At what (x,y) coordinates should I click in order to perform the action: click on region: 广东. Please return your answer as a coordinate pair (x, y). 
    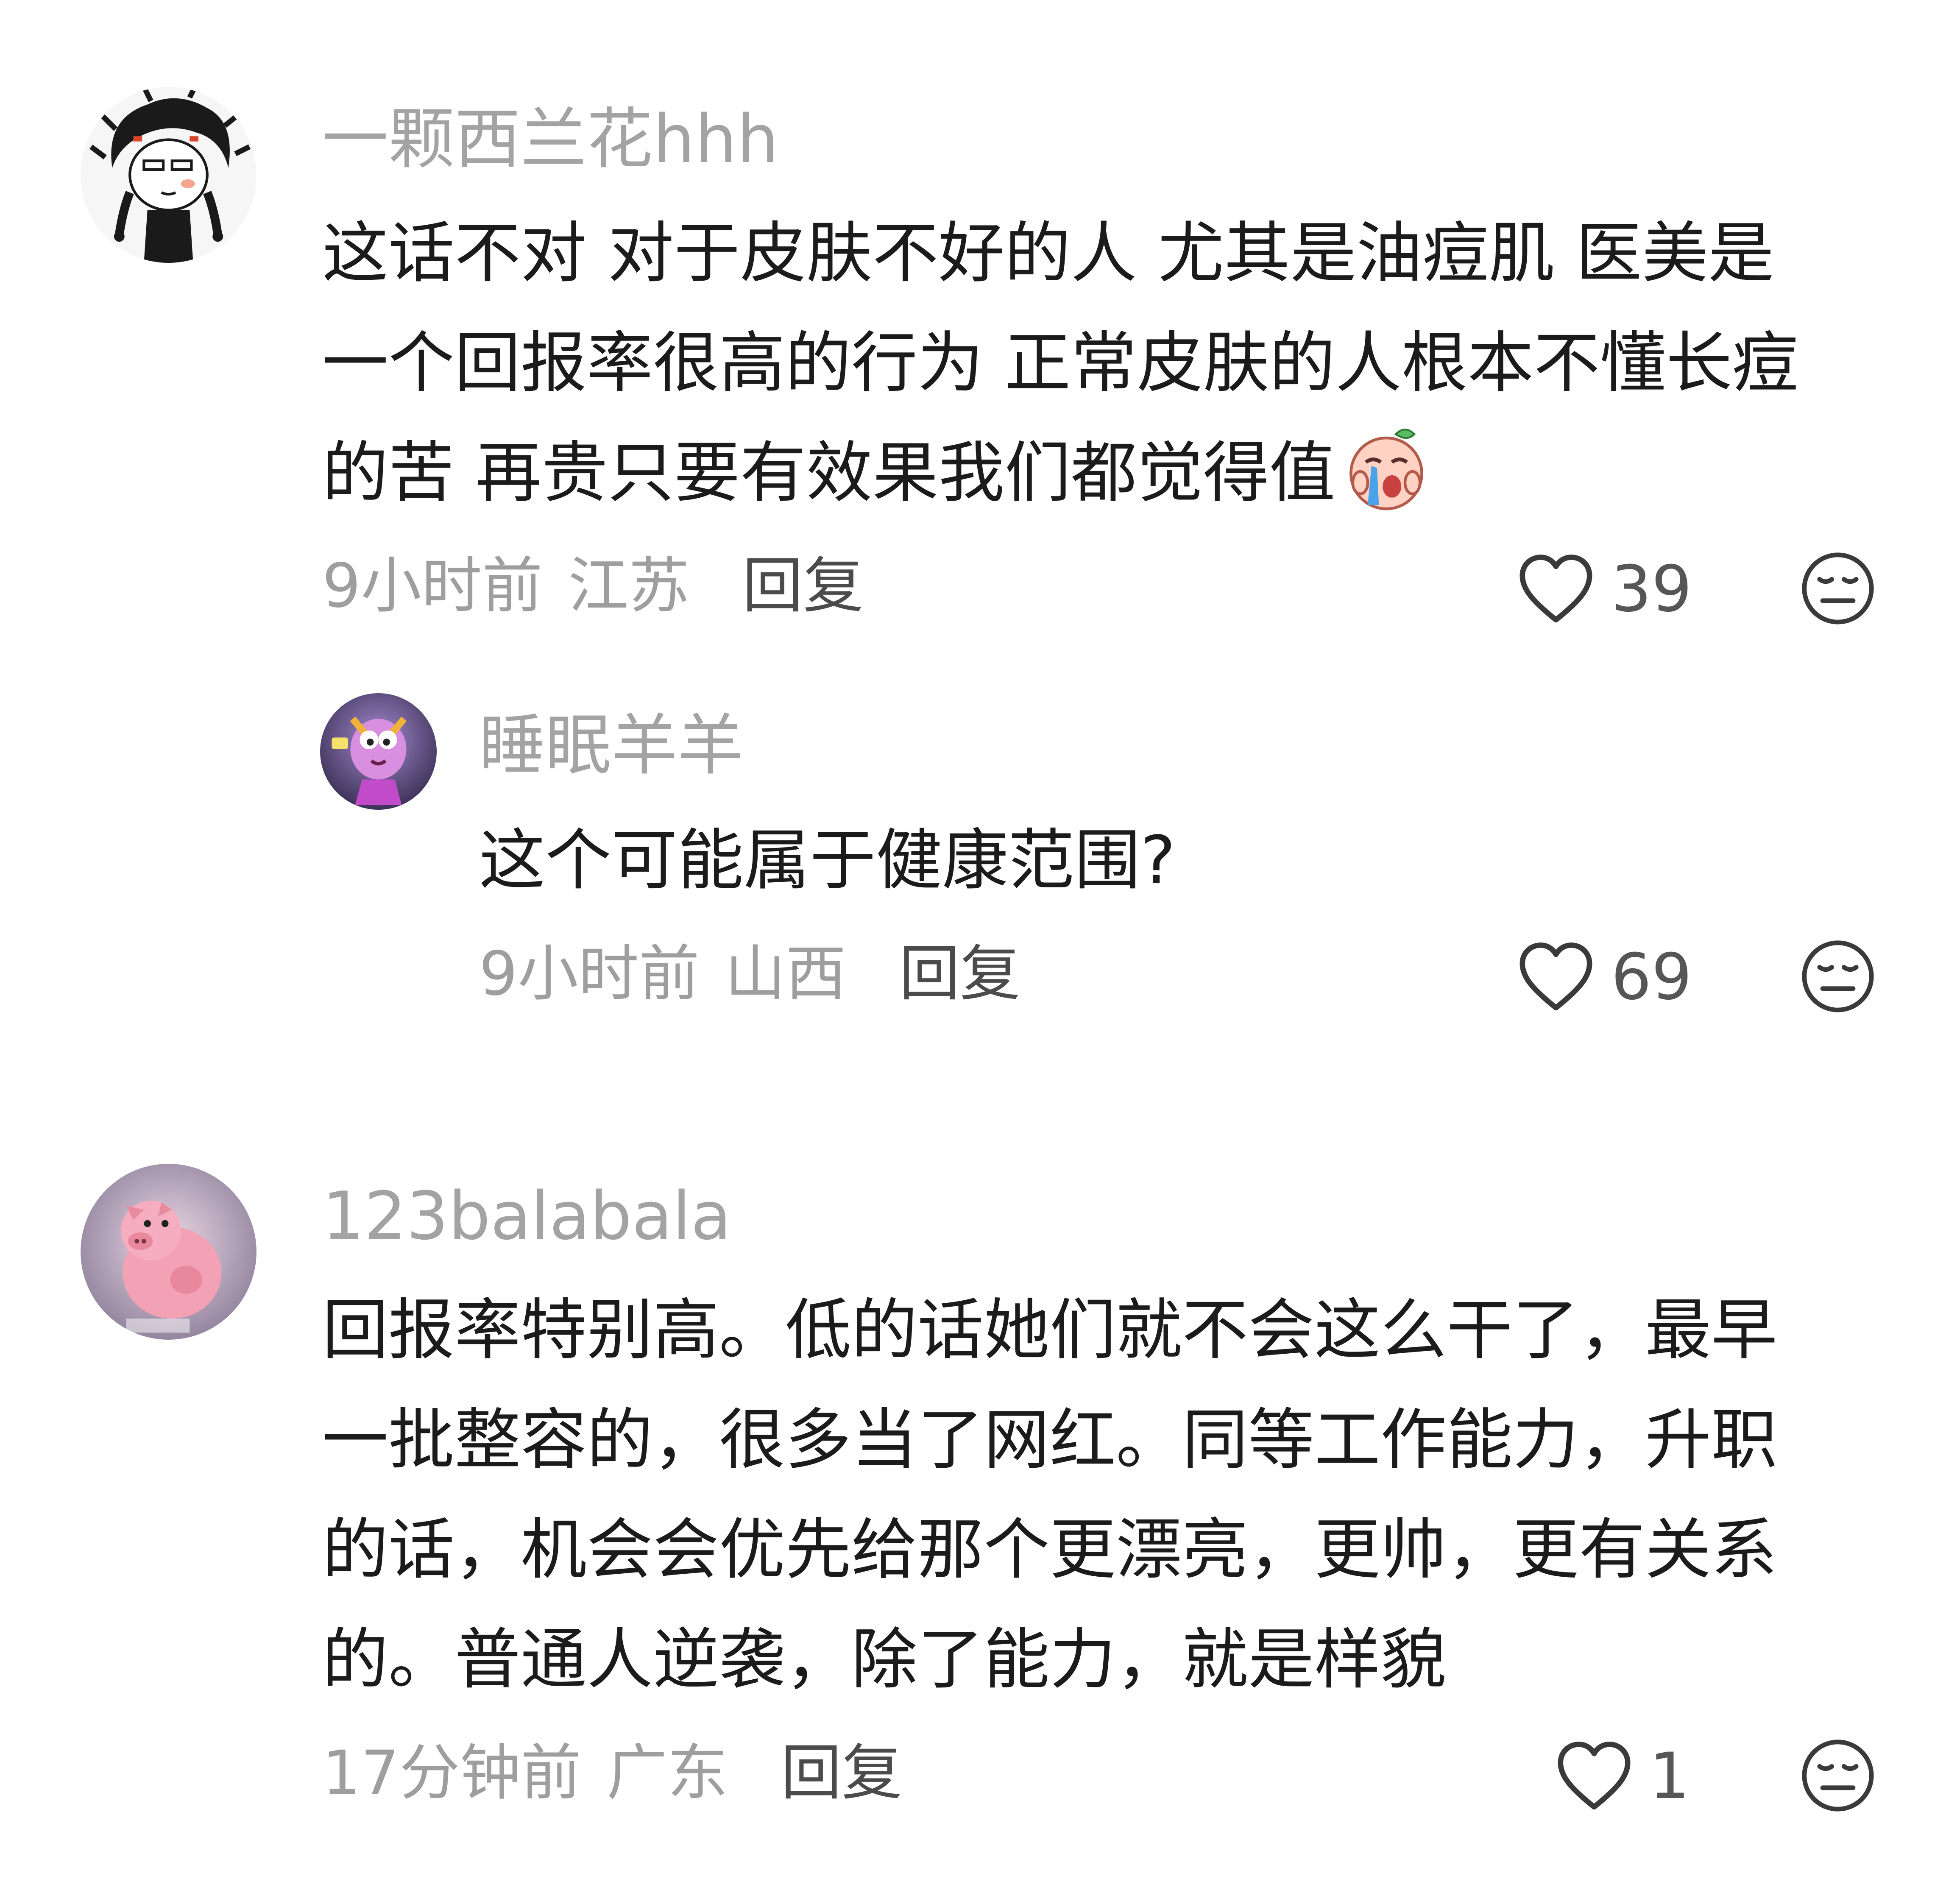
    Looking at the image, I should click on (667, 1772).